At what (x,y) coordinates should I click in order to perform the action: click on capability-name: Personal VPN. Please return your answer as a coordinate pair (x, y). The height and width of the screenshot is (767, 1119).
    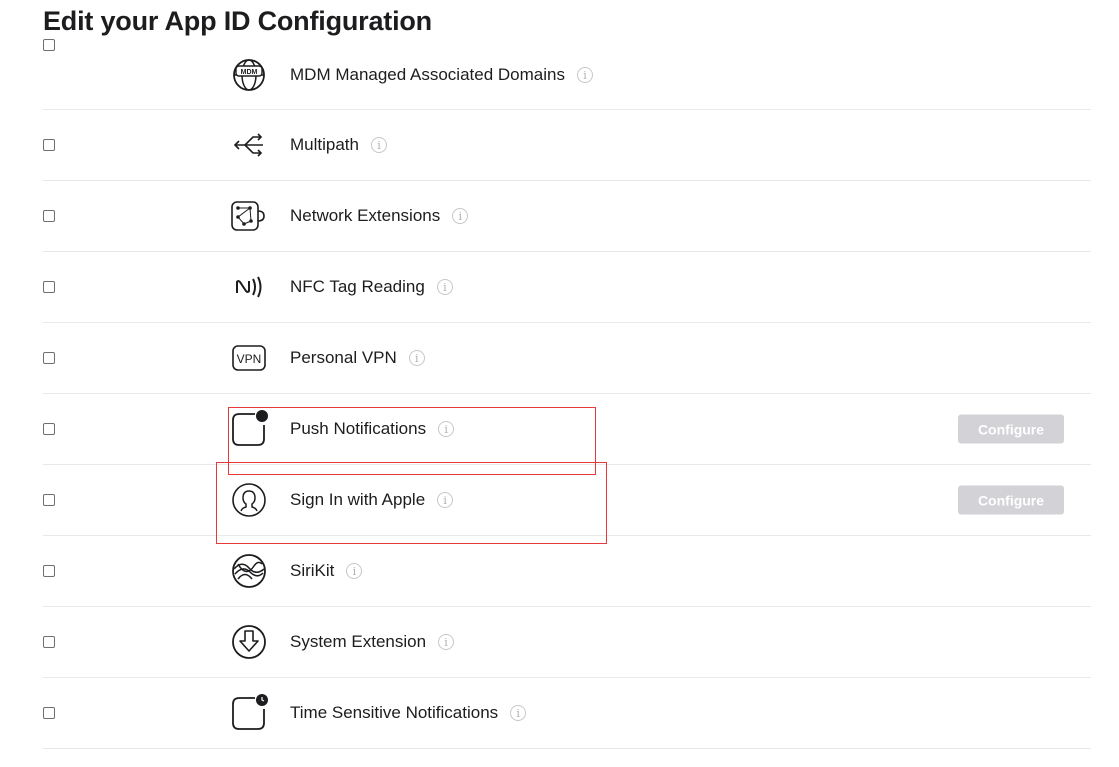
    Looking at the image, I should click on (343, 357).